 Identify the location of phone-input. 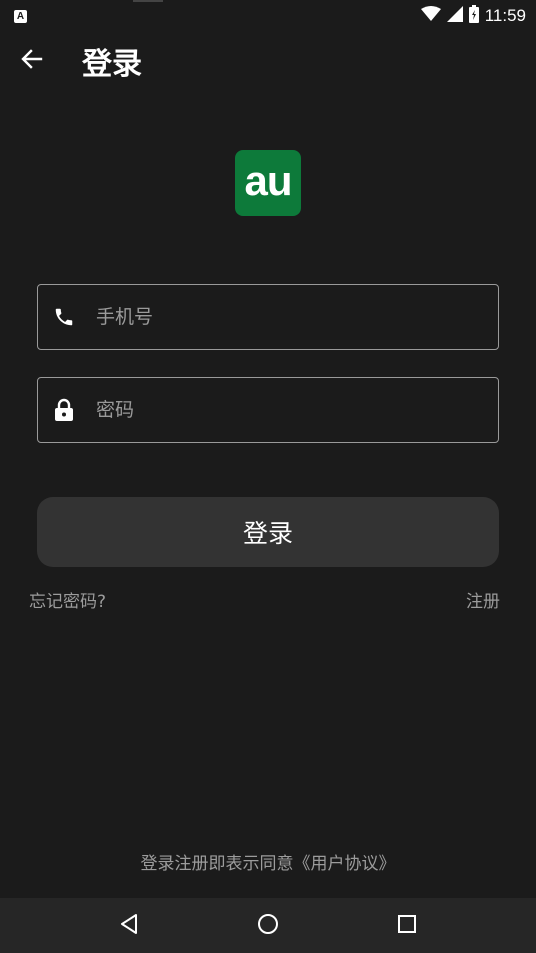
(276, 317).